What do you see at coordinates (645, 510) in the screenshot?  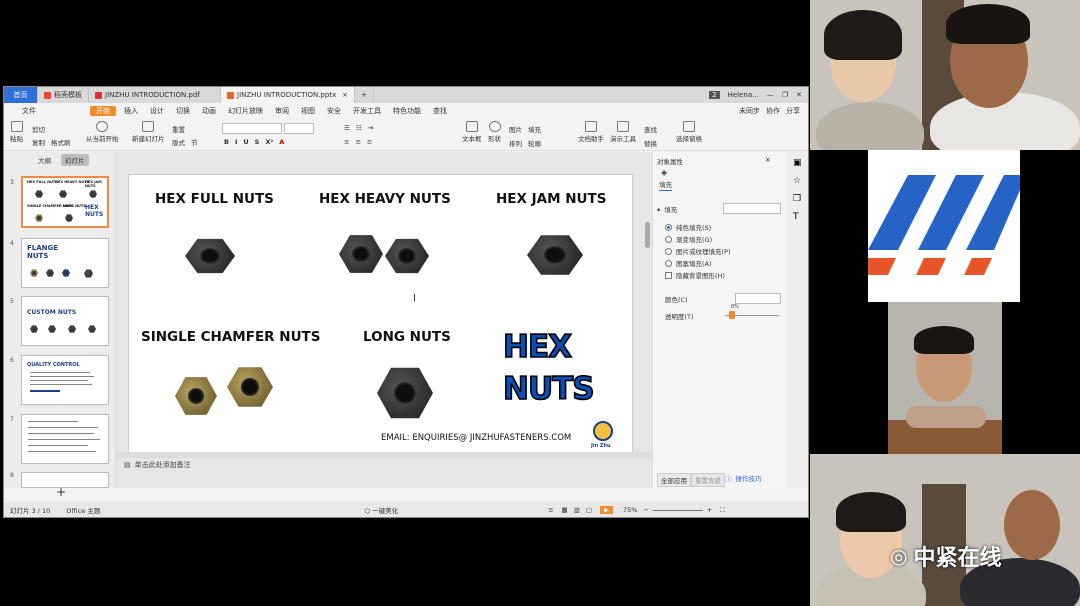 I see `zoom-out-icon: −` at bounding box center [645, 510].